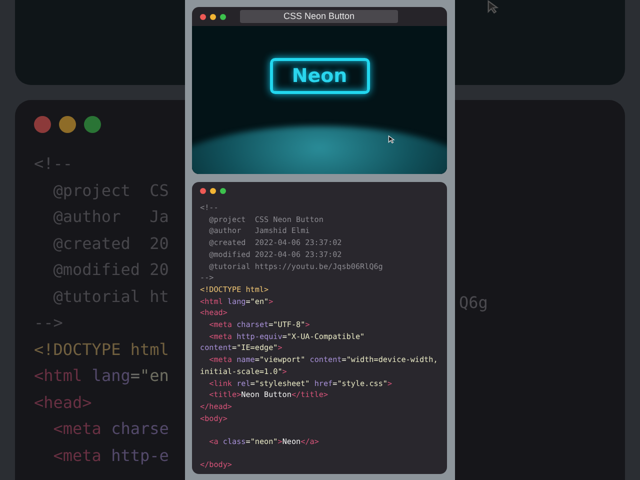 Image resolution: width=640 pixels, height=480 pixels. What do you see at coordinates (111, 429) in the screenshot?
I see `code-line: <meta charse` at bounding box center [111, 429].